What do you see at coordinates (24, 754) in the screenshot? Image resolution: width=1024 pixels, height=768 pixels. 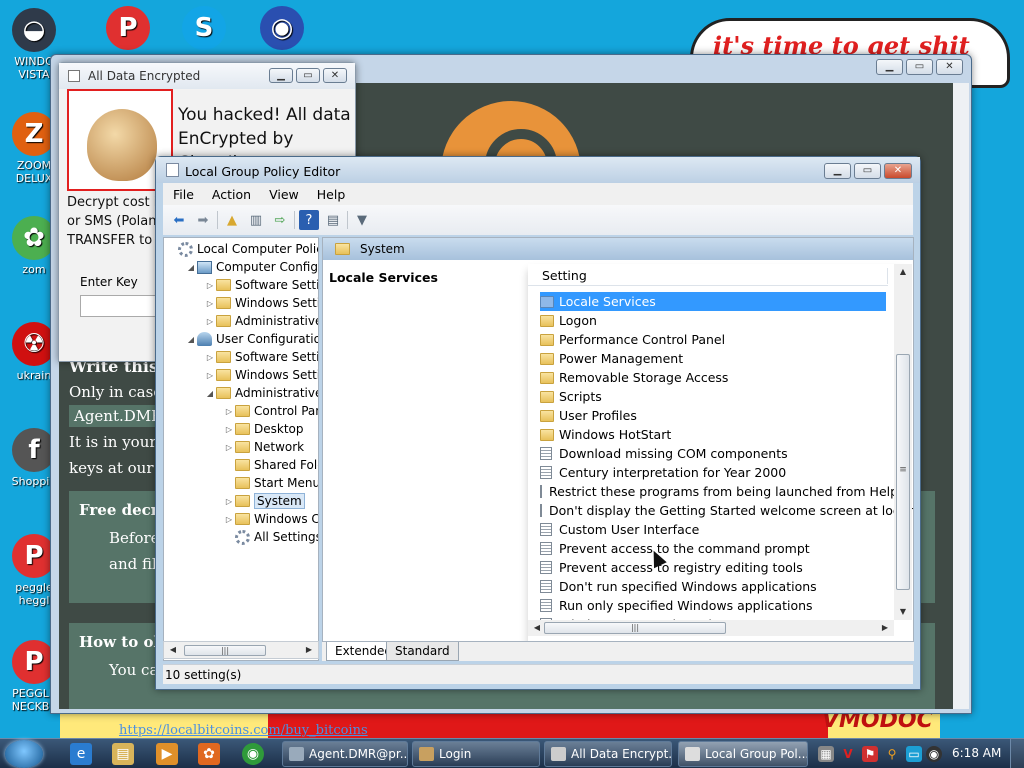 I see `start-button` at bounding box center [24, 754].